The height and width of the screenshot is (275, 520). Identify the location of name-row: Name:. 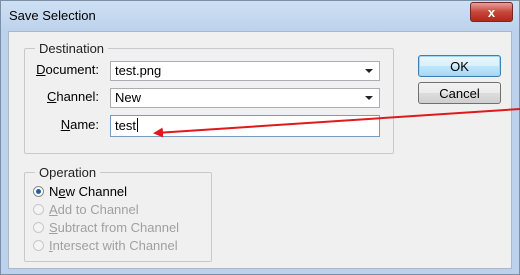
(62, 124).